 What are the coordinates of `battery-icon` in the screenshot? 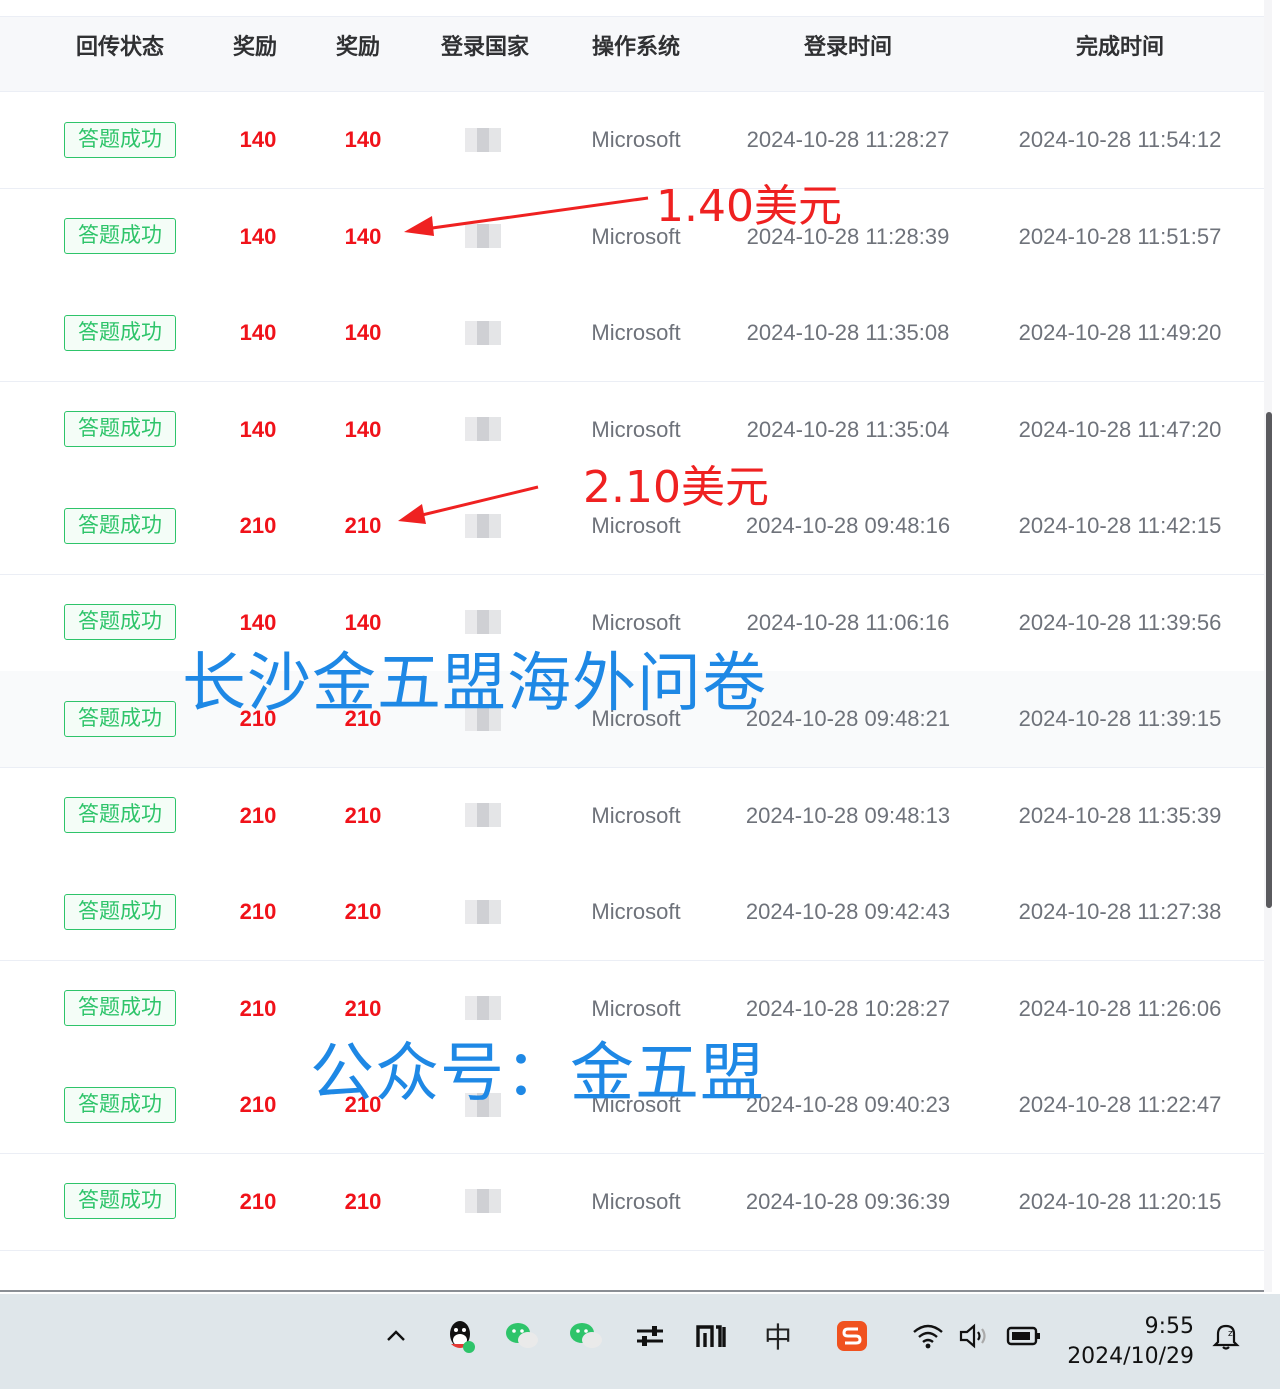 It's located at (1024, 1336).